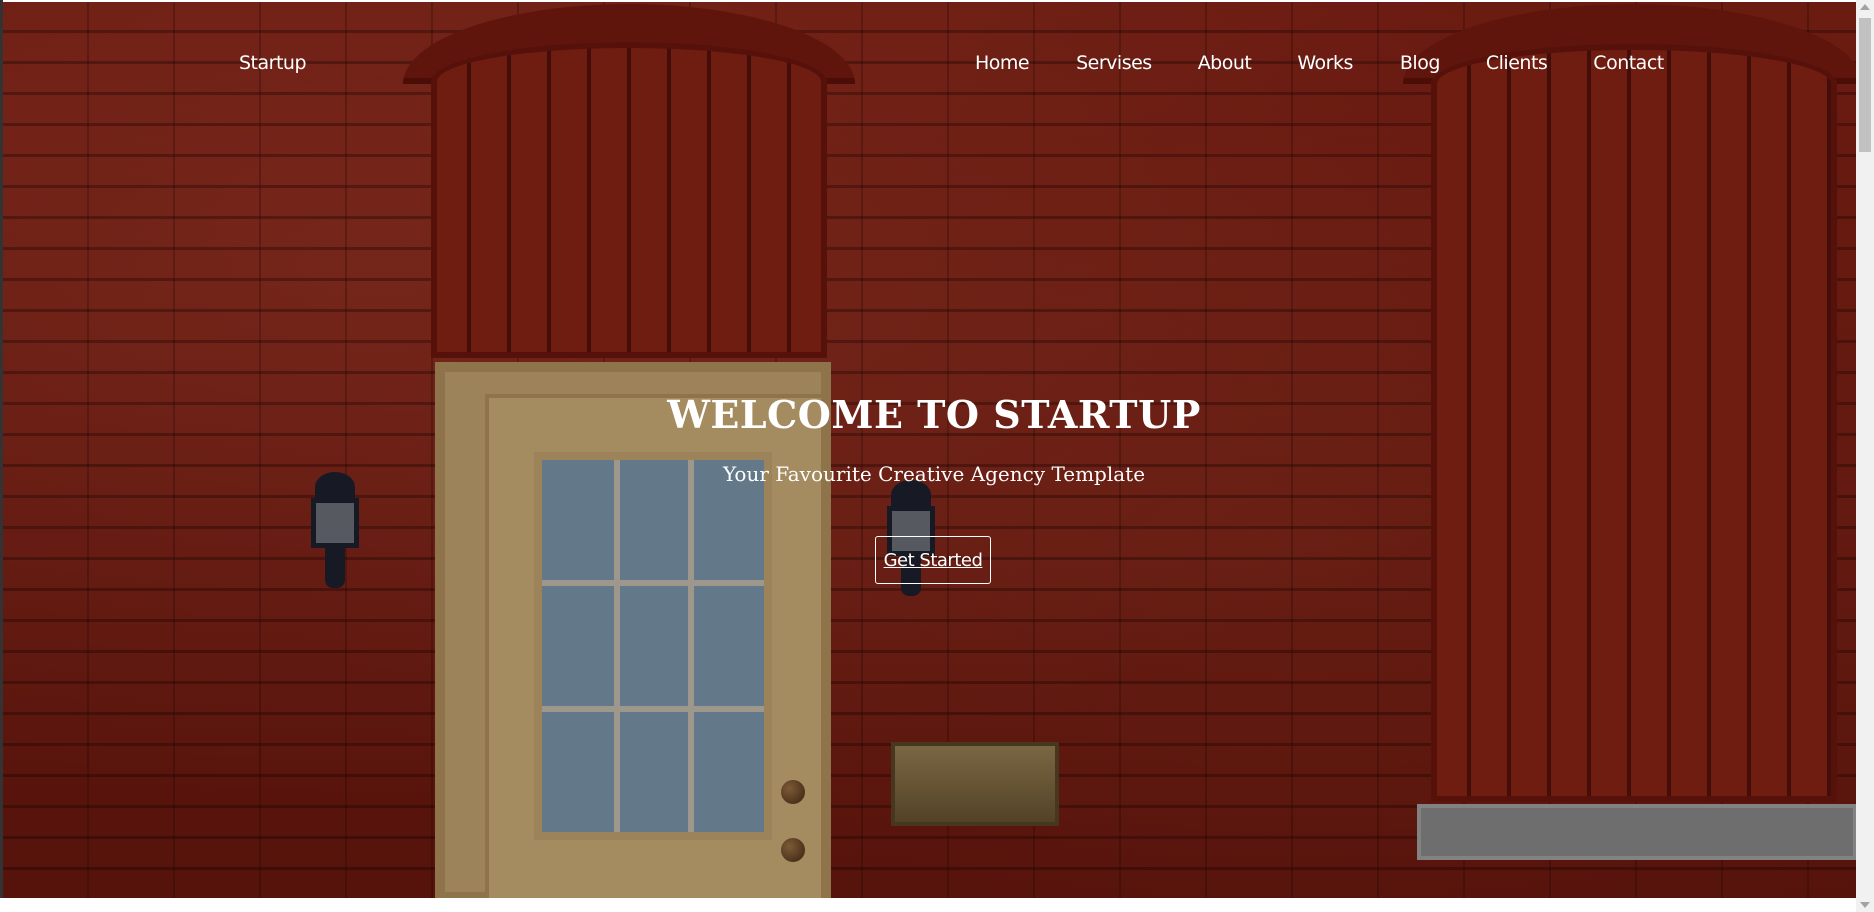 This screenshot has height=912, width=1874. Describe the element at coordinates (934, 414) in the screenshot. I see `hero-title: WELCOME TO STARTUP` at that location.